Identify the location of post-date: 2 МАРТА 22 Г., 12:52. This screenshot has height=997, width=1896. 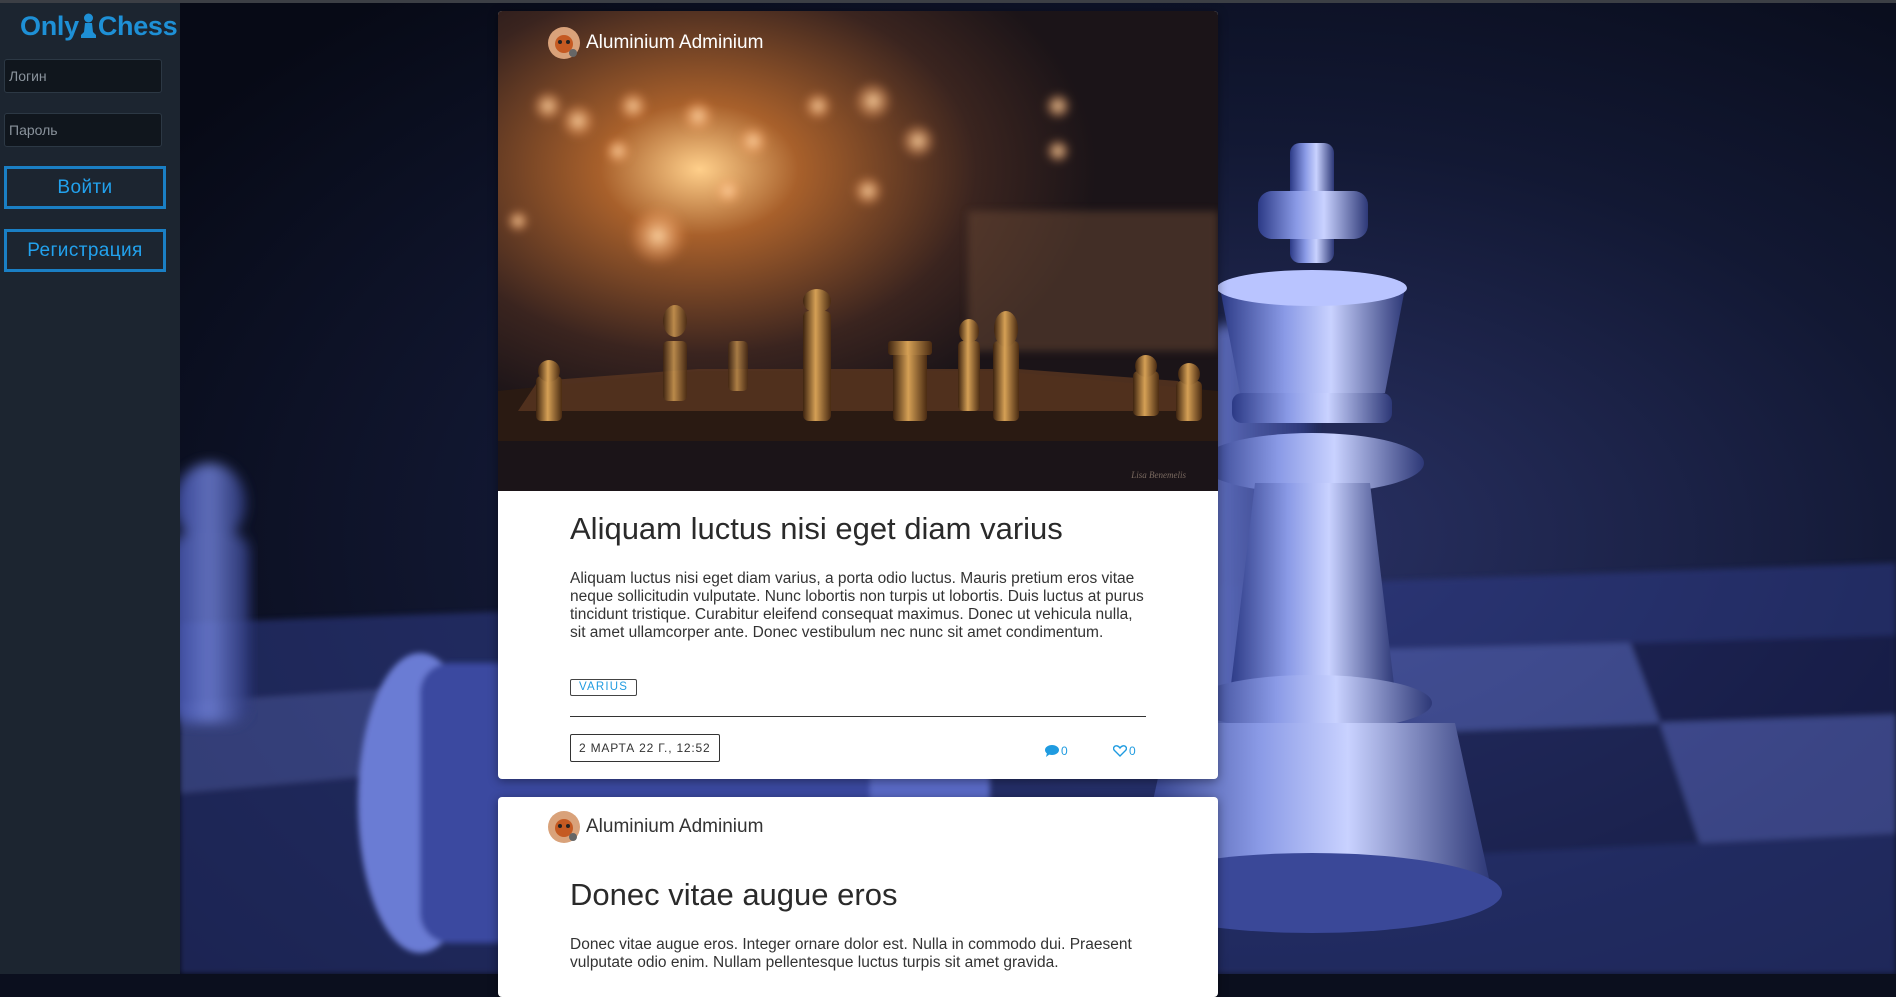
(645, 748).